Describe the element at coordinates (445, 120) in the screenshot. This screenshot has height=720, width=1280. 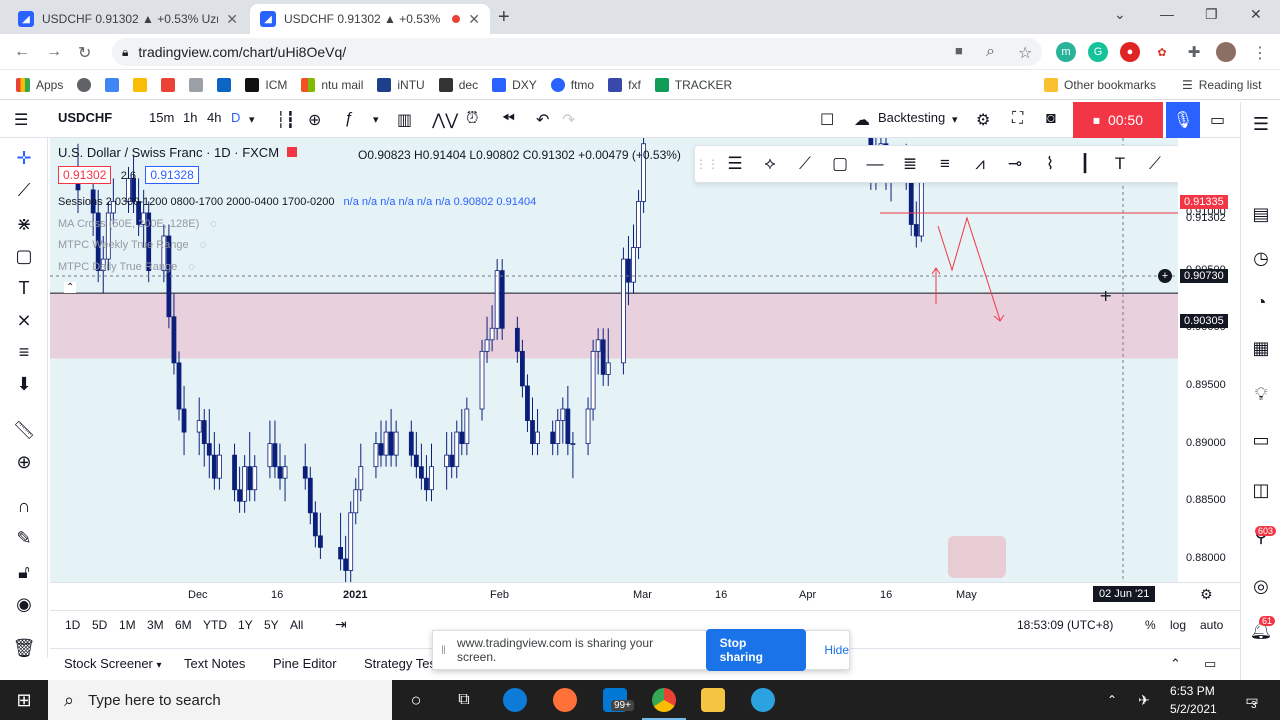
I see `templates-icon: ⋀⋁` at that location.